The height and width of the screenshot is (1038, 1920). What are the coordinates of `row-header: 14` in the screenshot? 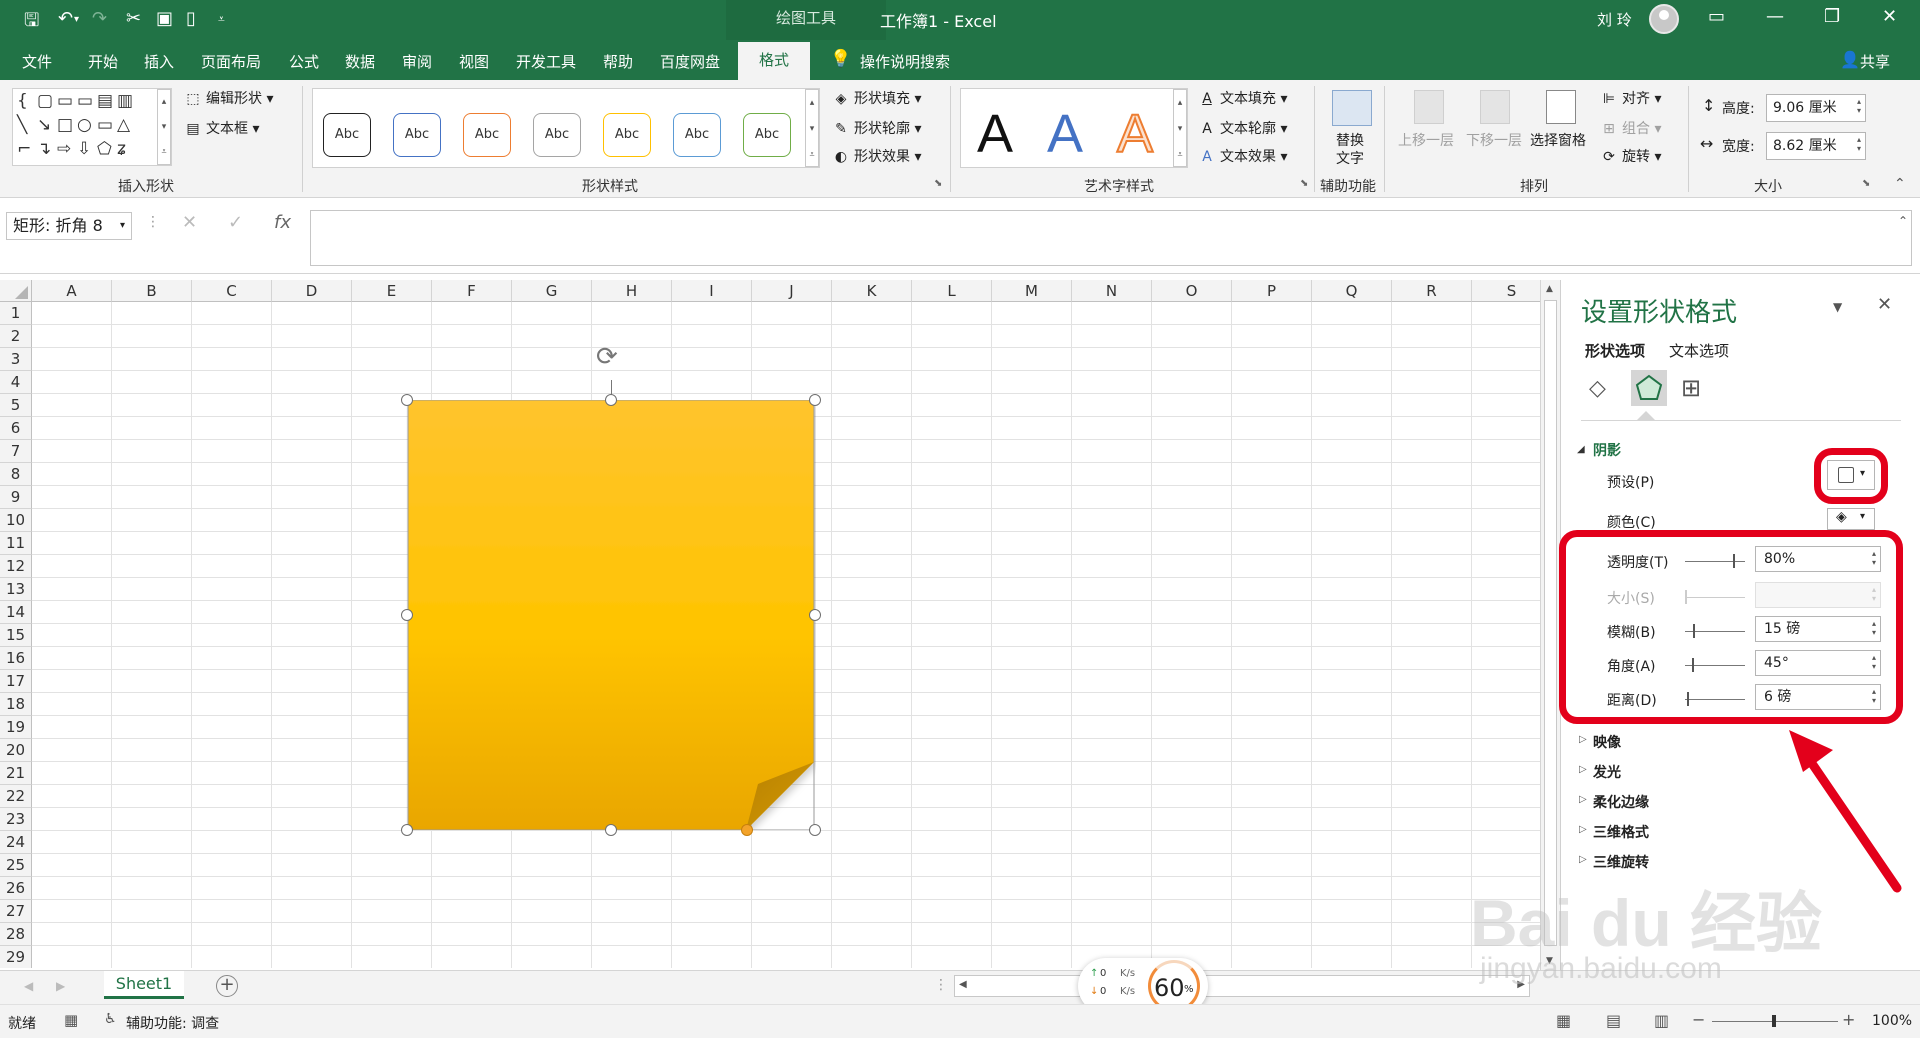 It's located at (16, 612).